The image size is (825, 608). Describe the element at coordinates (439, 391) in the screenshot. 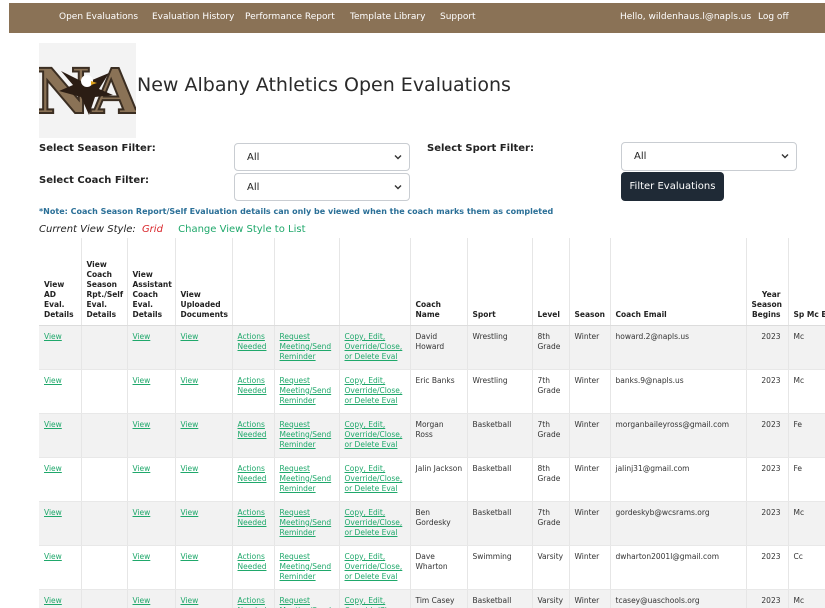

I see `cell-coach-name: Eric Banks` at that location.